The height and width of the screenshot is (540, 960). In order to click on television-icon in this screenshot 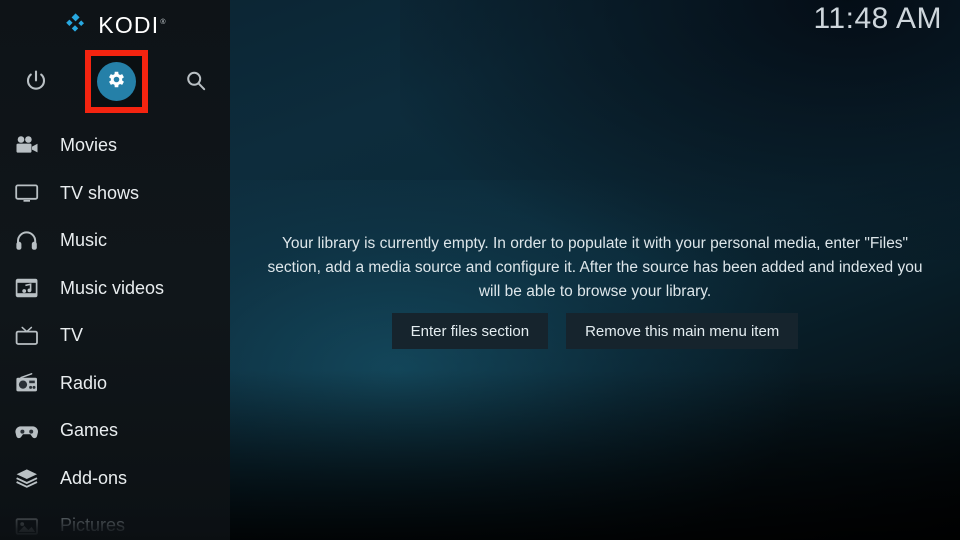, I will do `click(27, 336)`.